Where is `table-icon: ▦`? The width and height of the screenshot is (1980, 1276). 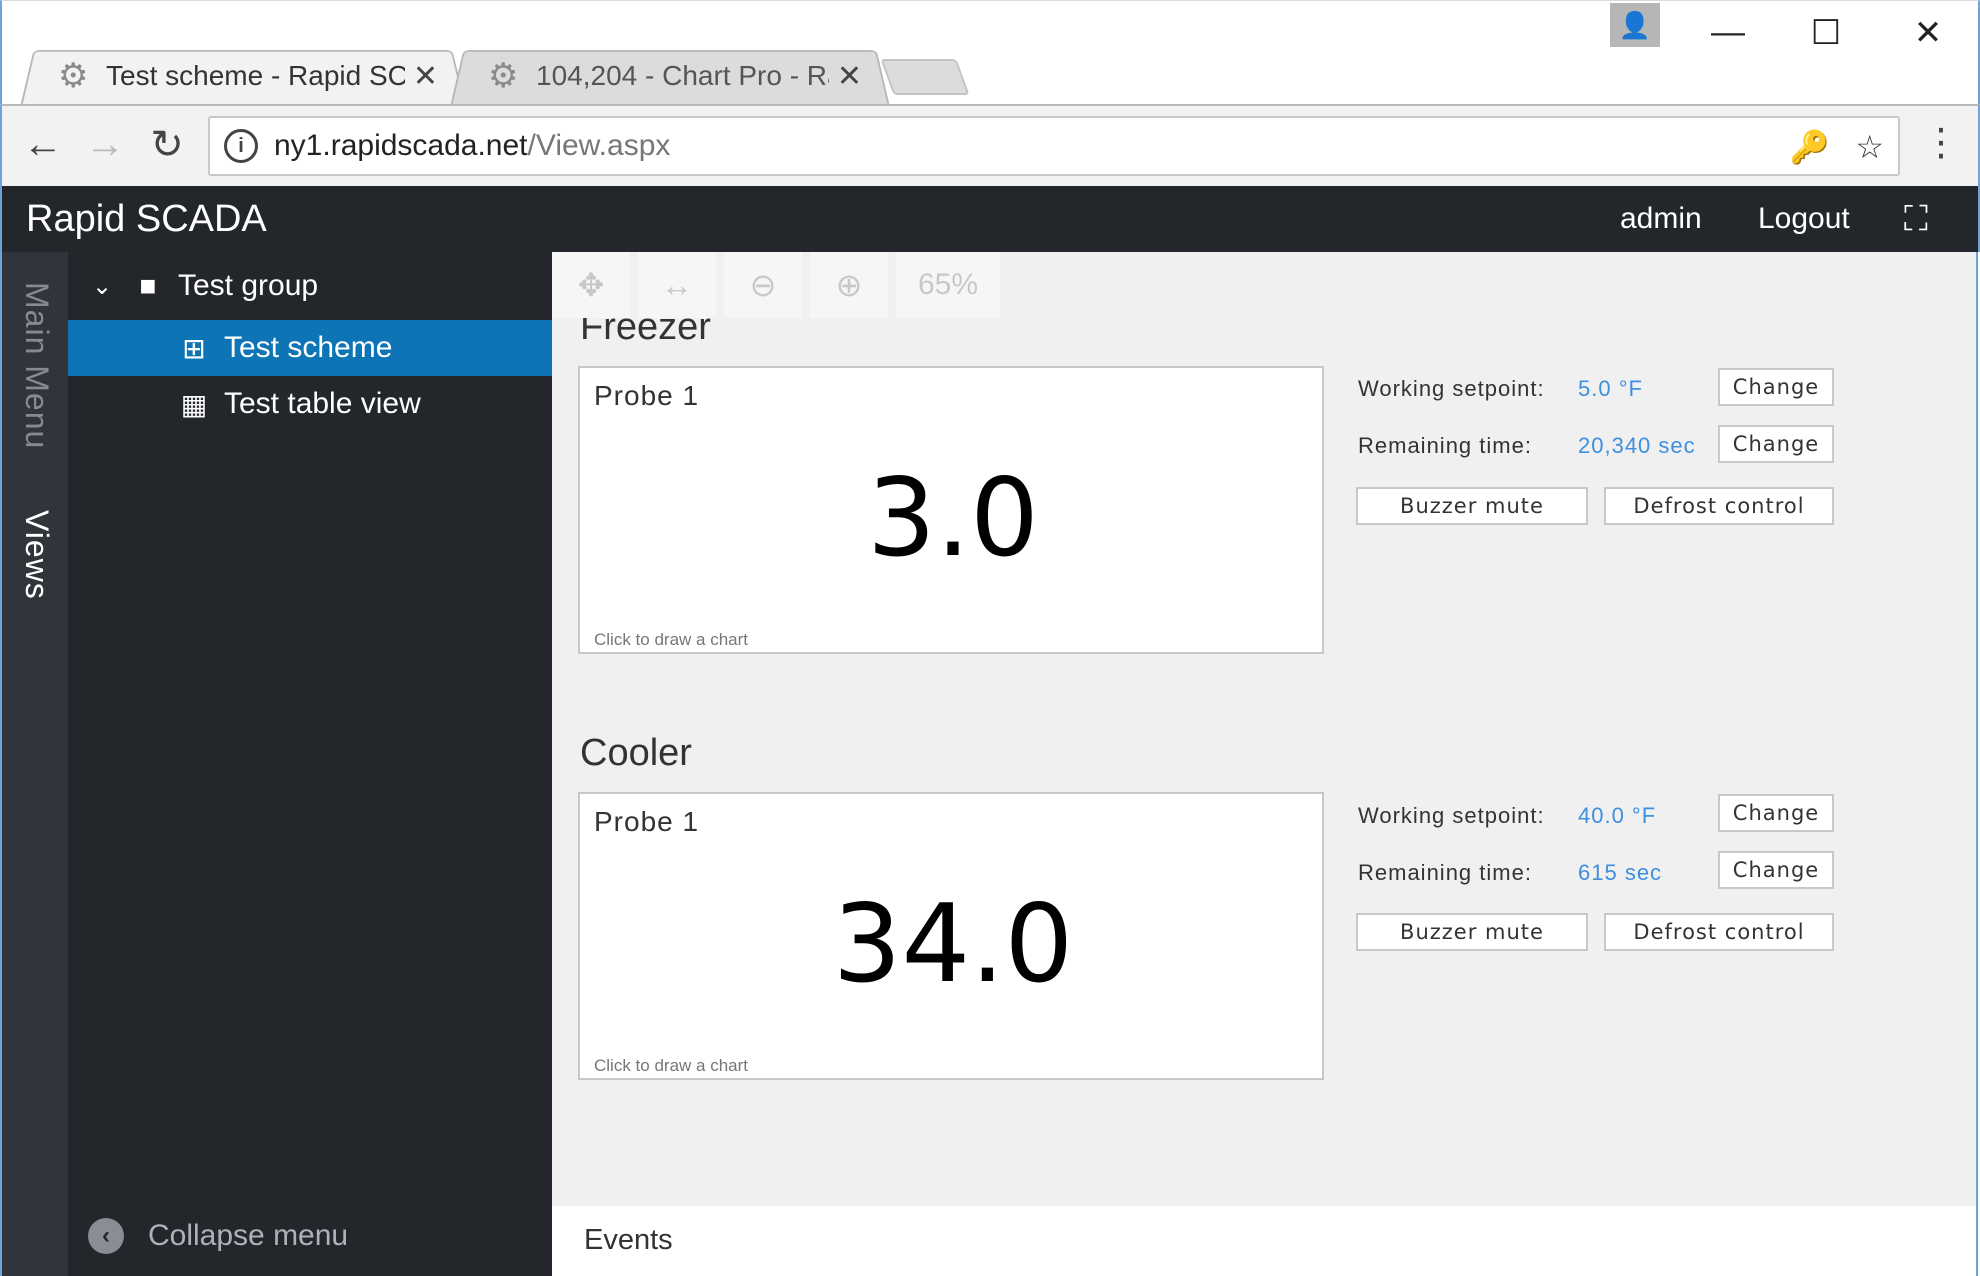 table-icon: ▦ is located at coordinates (194, 404).